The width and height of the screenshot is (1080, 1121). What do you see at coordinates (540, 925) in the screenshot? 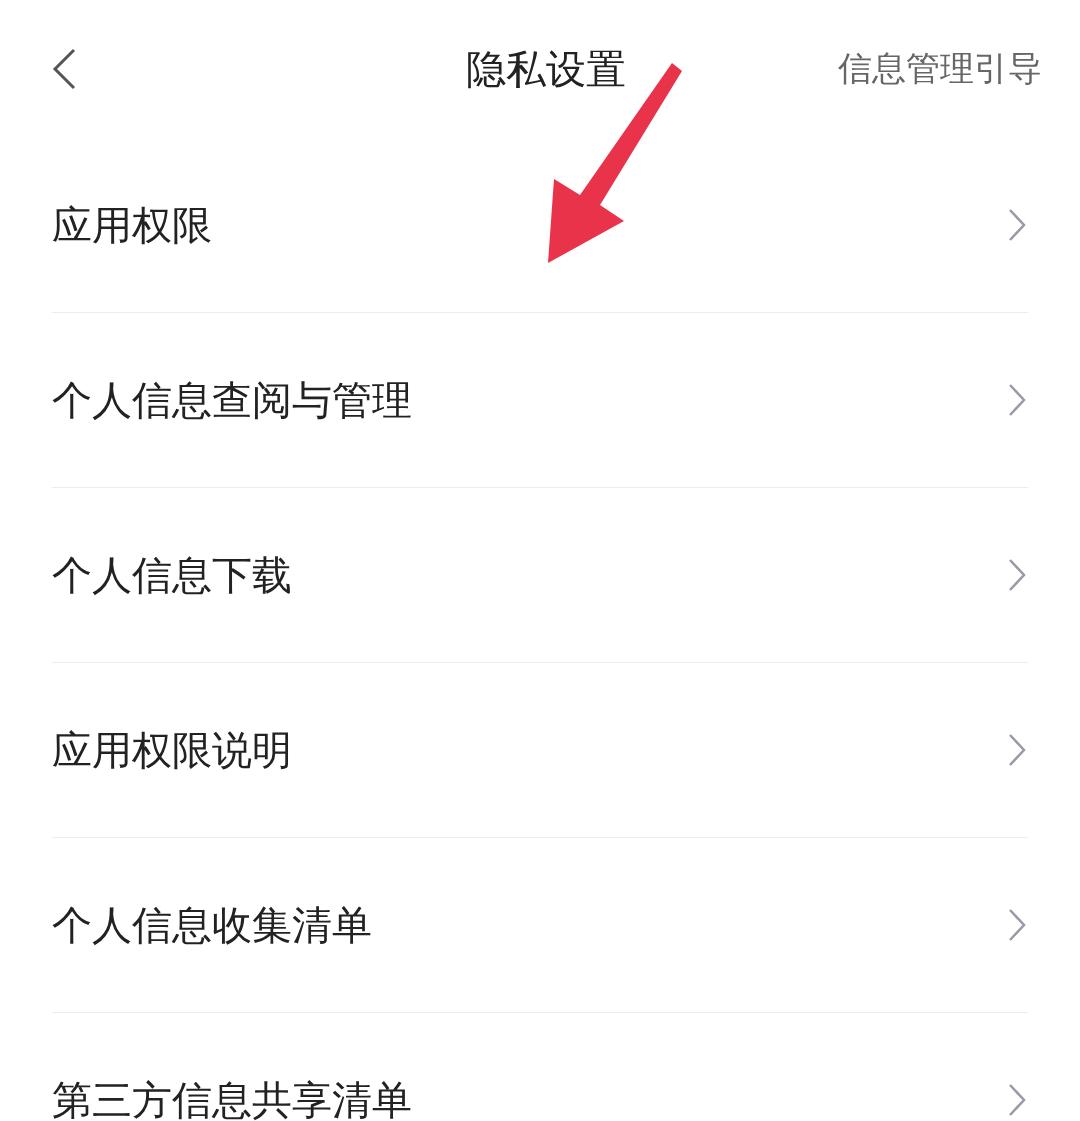
I see `settings-row: 个人信息收集清单` at bounding box center [540, 925].